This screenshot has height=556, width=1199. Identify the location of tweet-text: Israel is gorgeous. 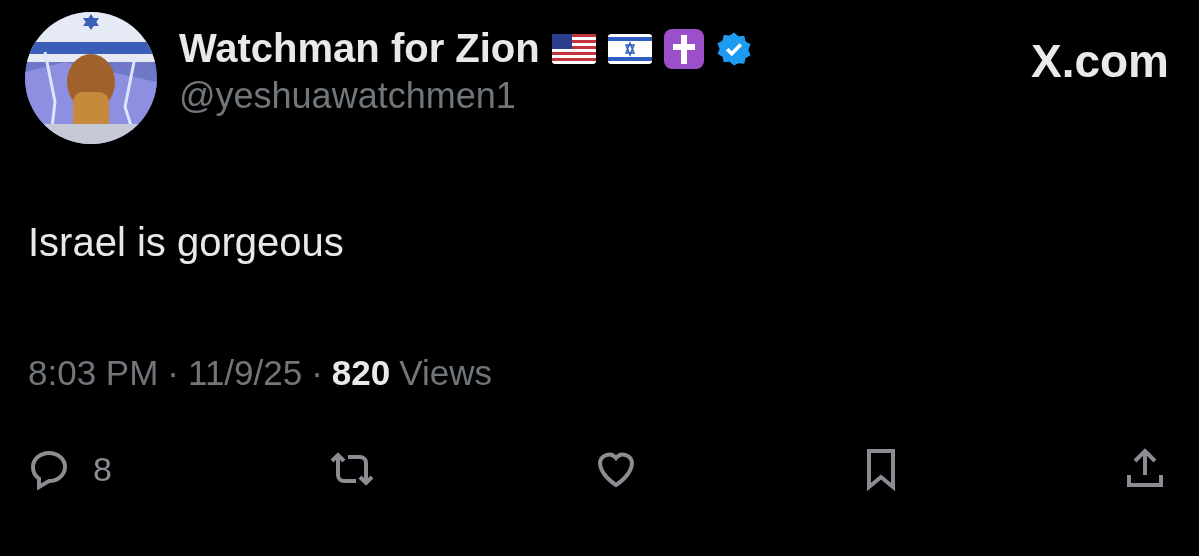
(186, 242).